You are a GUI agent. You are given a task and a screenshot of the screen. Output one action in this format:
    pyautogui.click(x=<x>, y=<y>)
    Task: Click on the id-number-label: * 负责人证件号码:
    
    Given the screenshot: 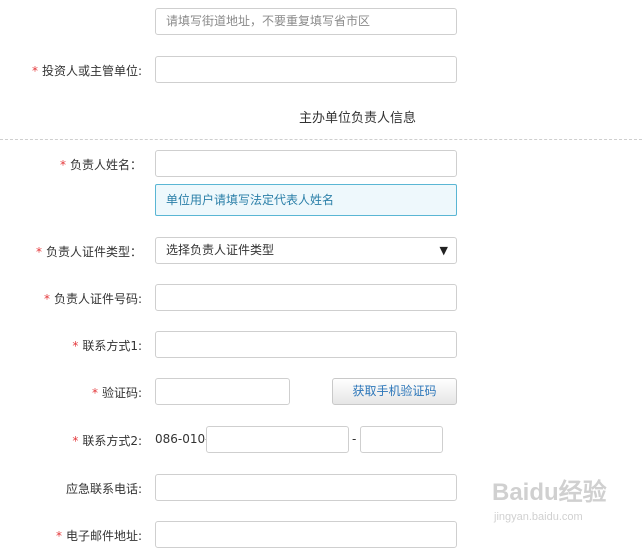 What is the action you would take?
    pyautogui.click(x=92, y=299)
    